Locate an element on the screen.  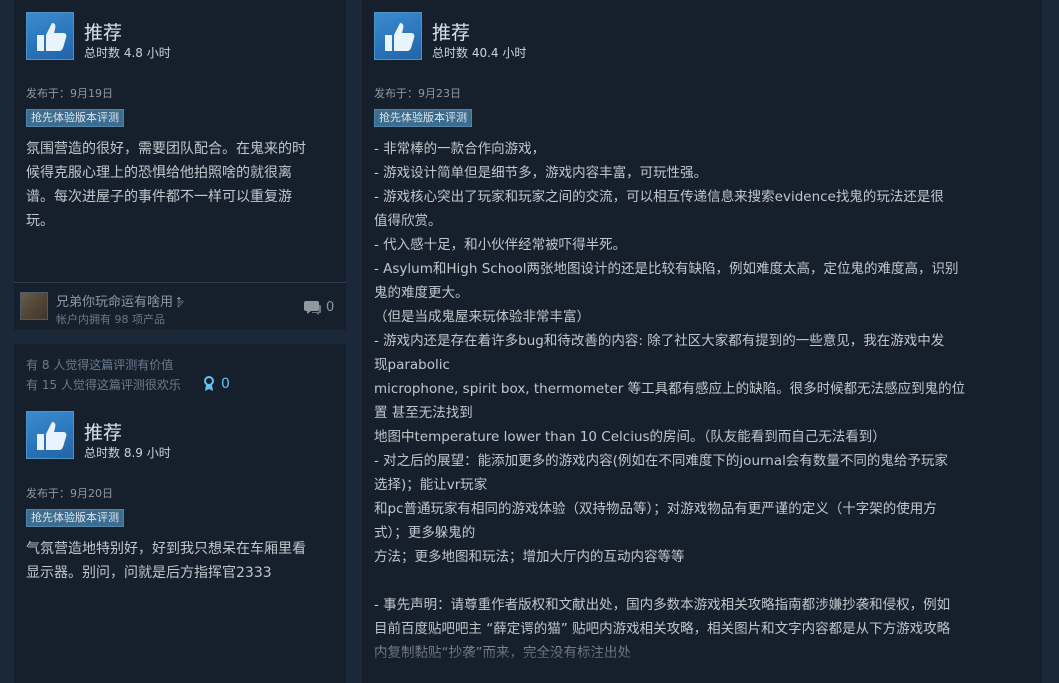
text-fade-overlay is located at coordinates (699, 656).